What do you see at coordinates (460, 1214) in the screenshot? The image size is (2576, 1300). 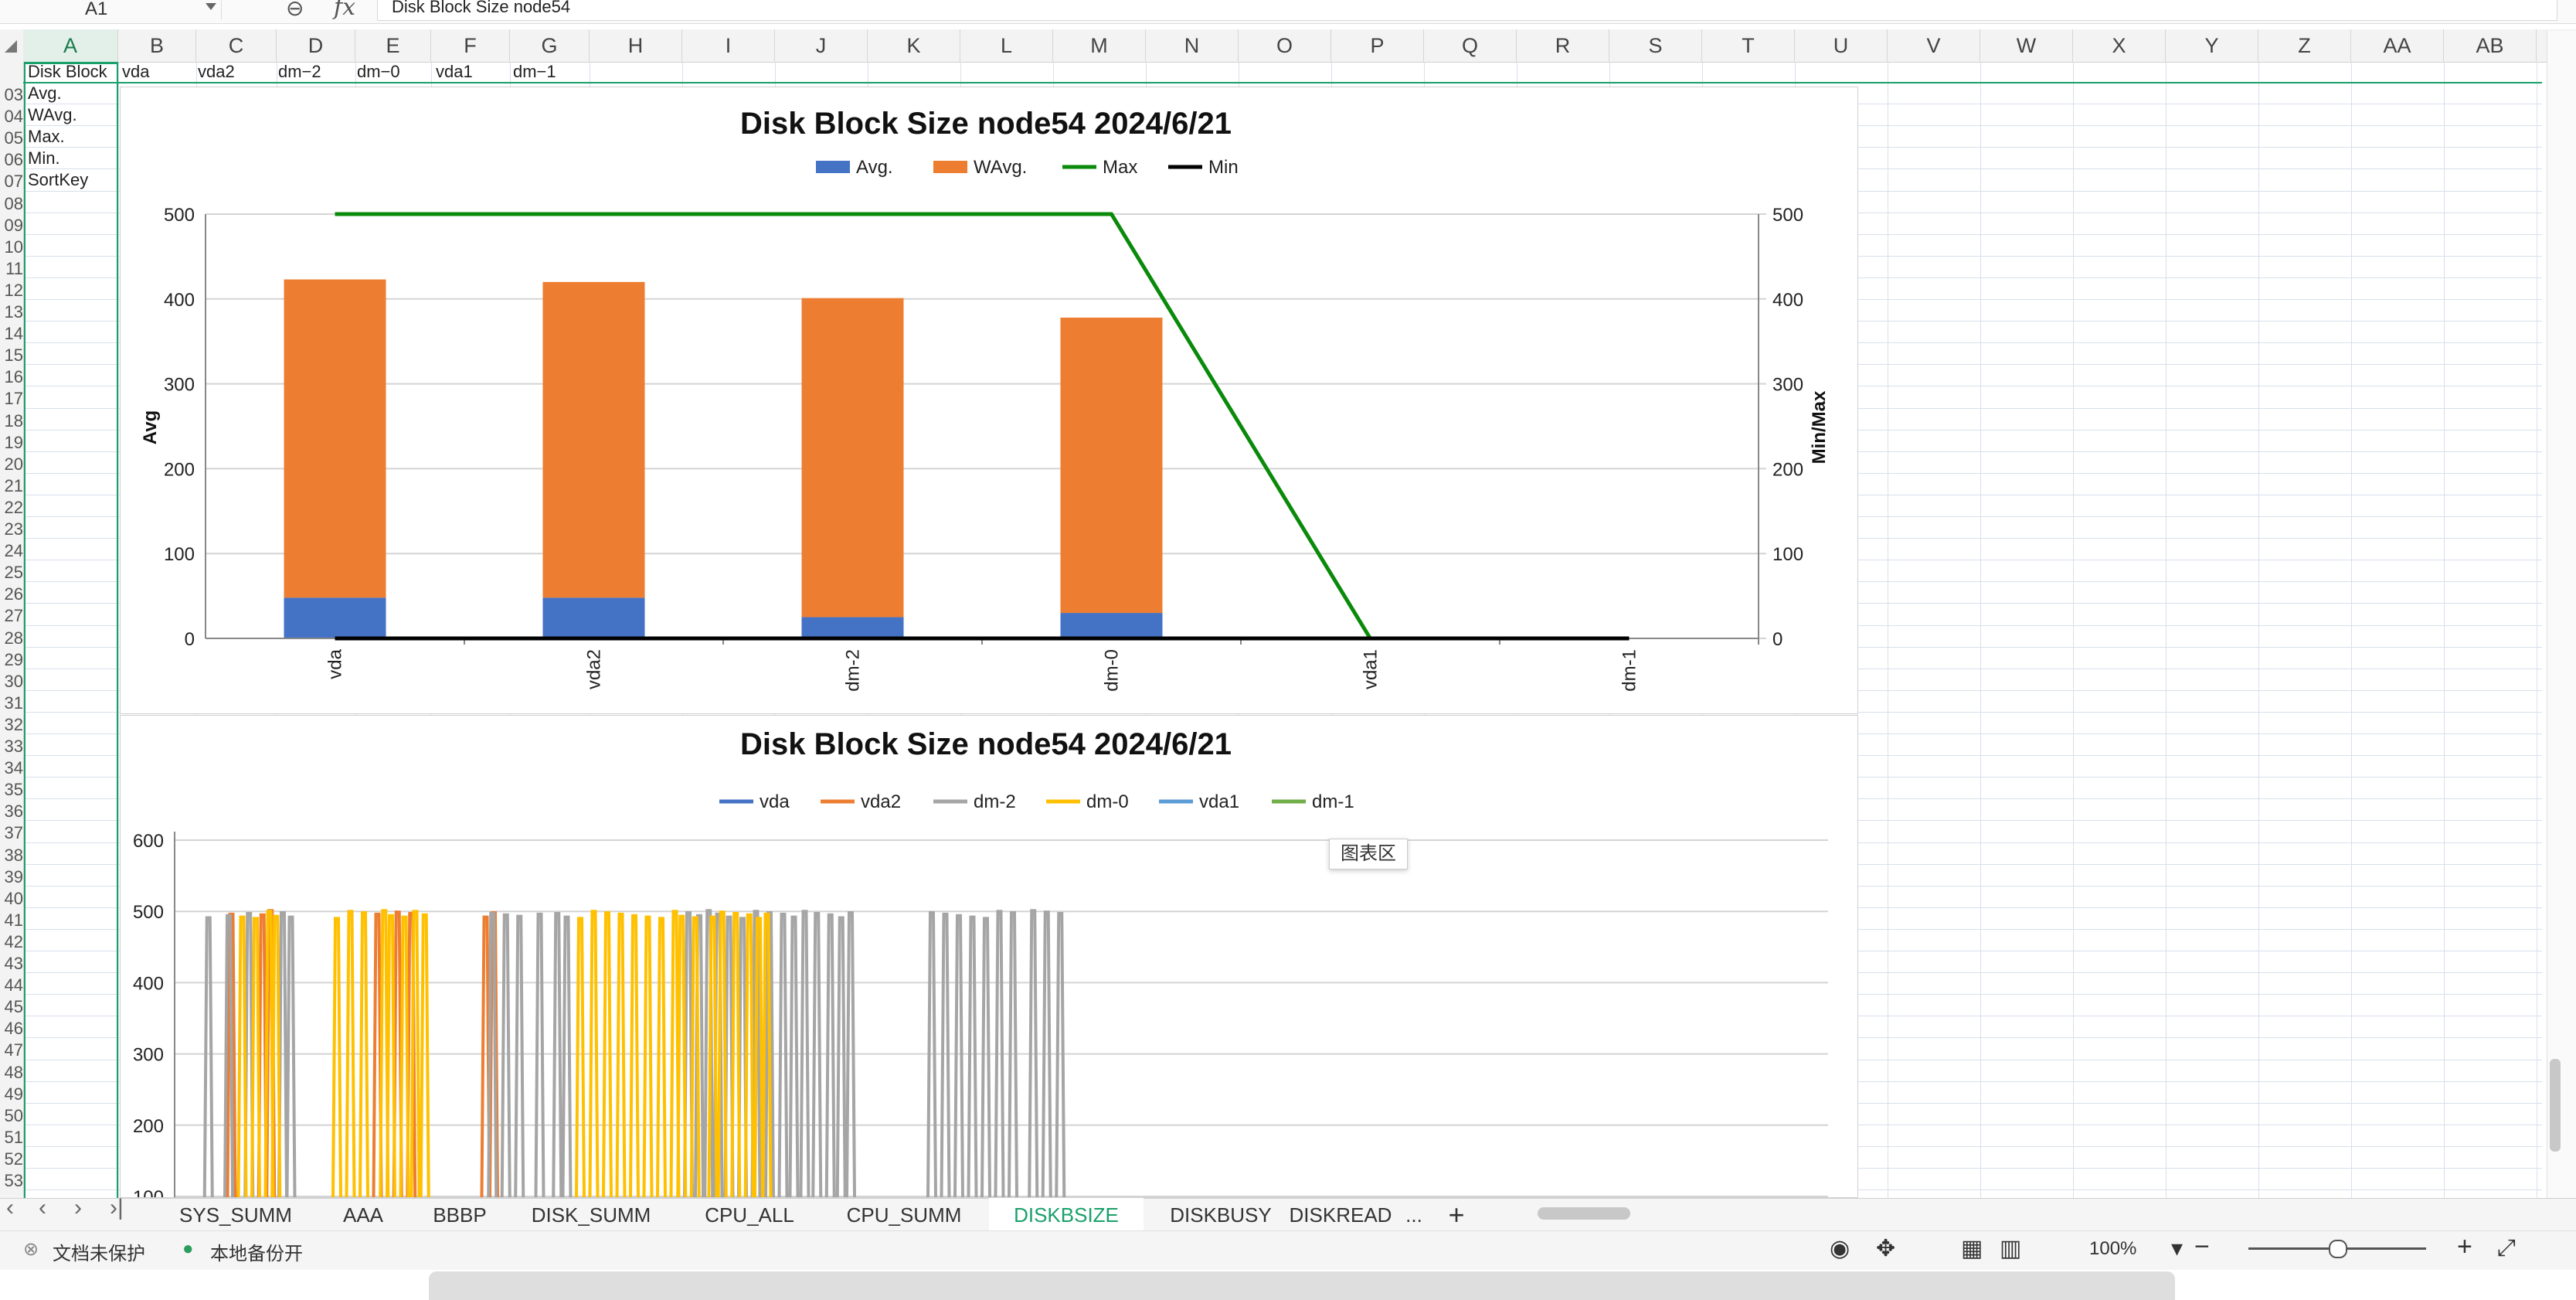 I see `tab-bbbp: BBBP` at bounding box center [460, 1214].